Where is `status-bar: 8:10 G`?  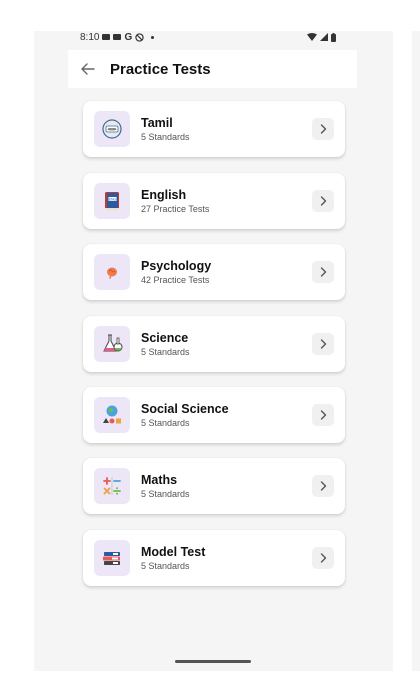
status-bar: 8:10 G is located at coordinates (211, 37).